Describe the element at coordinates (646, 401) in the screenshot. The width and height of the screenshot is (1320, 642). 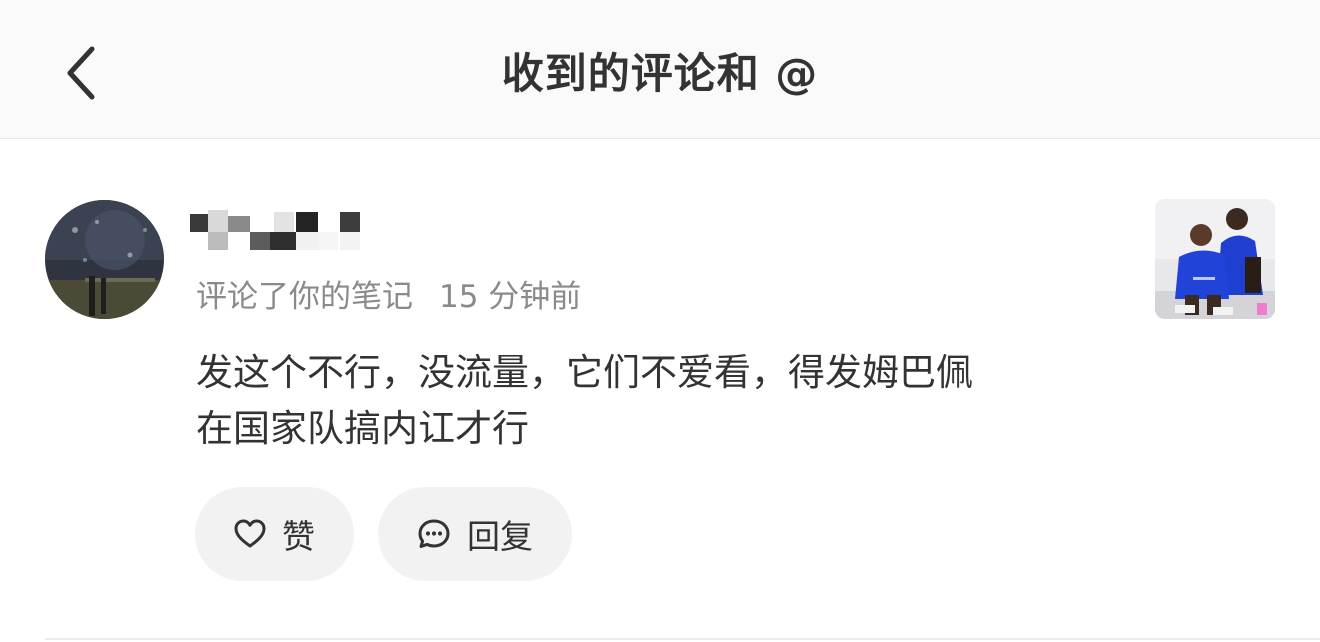
I see `comment-text: 发这个不行，没流量，它们不爱看，得发姆巴佩 在国家队搞内讧才行` at that location.